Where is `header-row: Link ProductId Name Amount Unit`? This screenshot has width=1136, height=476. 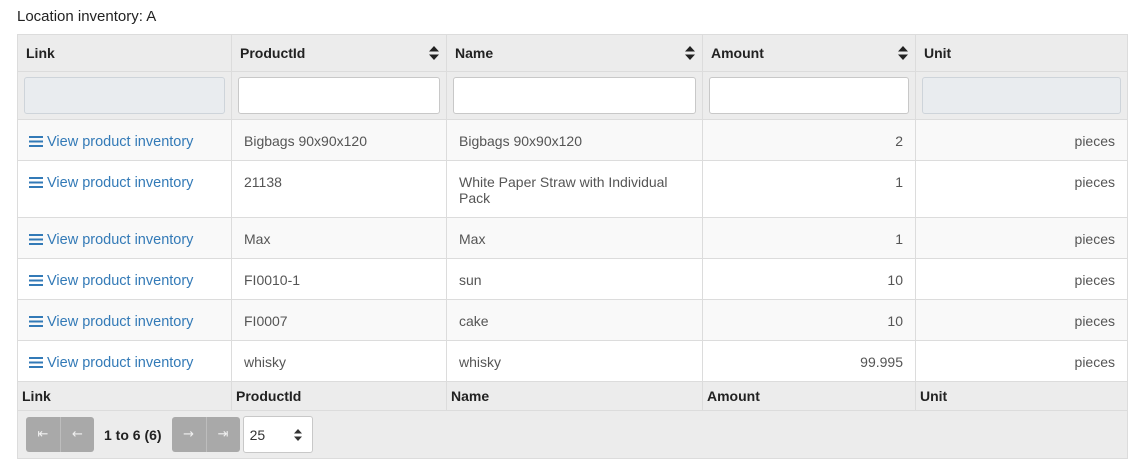
header-row: Link ProductId Name Amount Unit is located at coordinates (572, 53).